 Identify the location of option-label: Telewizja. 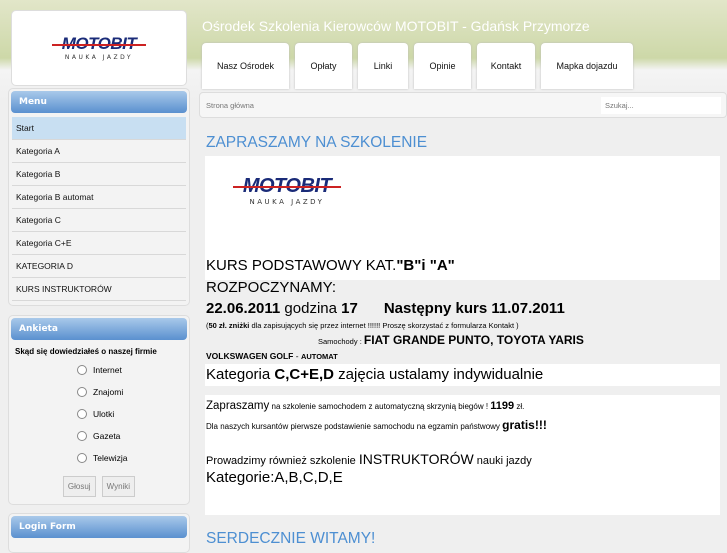
(110, 458).